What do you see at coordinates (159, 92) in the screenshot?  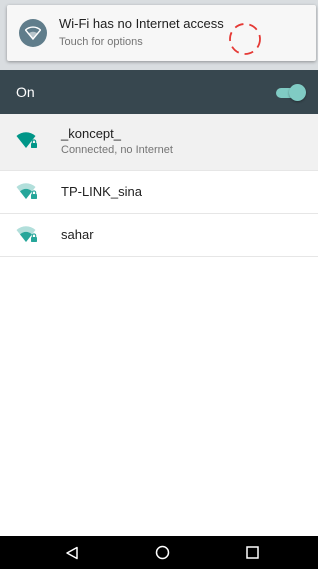 I see `wifi-switch-bar: On` at bounding box center [159, 92].